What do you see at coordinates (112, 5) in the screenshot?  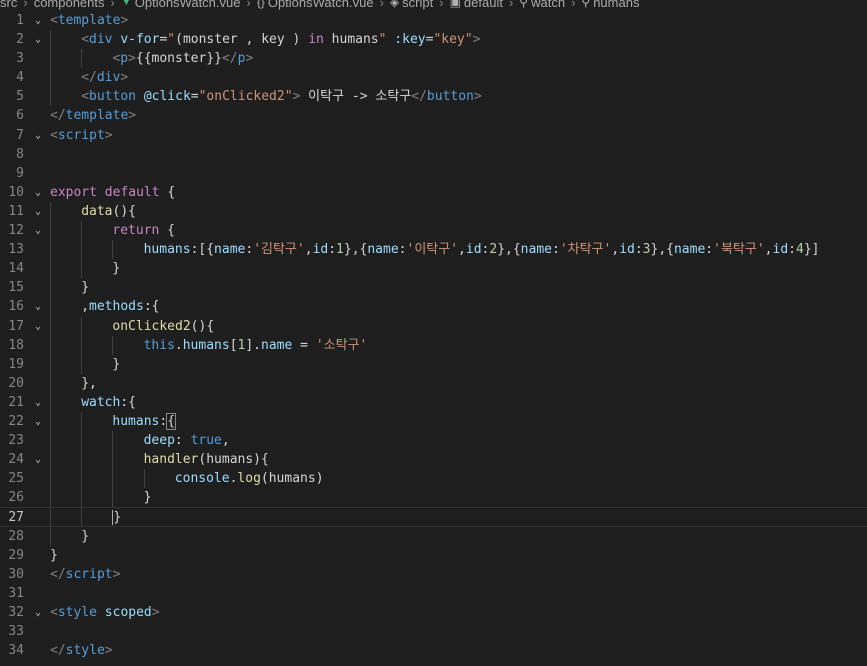 I see `chevron-right-icon: ›` at bounding box center [112, 5].